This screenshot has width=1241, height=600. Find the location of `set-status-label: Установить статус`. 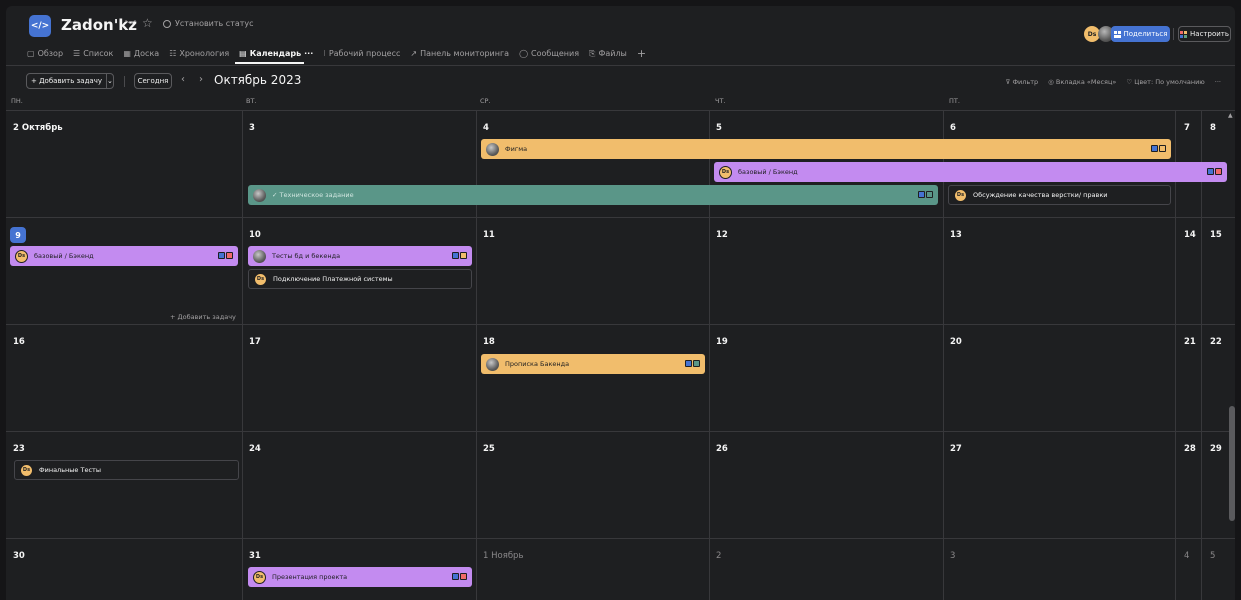

set-status-label: Установить статус is located at coordinates (214, 23).